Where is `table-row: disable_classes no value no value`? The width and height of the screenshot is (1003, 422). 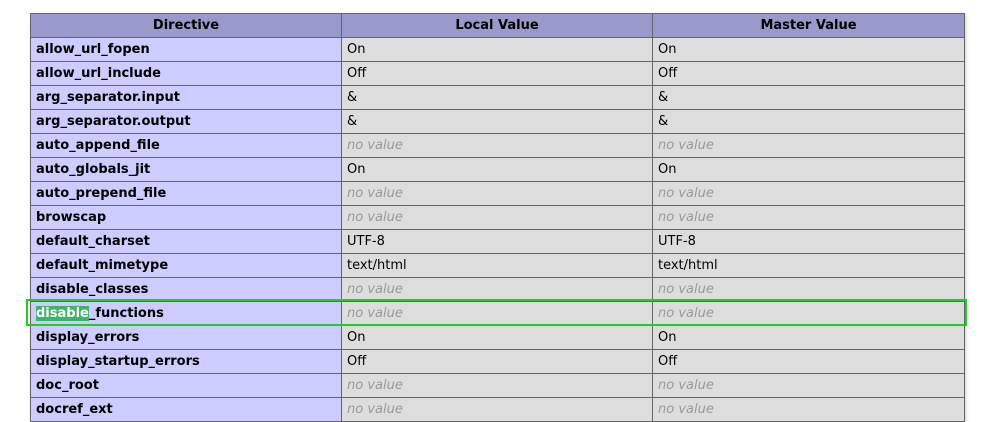 table-row: disable_classes no value no value is located at coordinates (497, 289).